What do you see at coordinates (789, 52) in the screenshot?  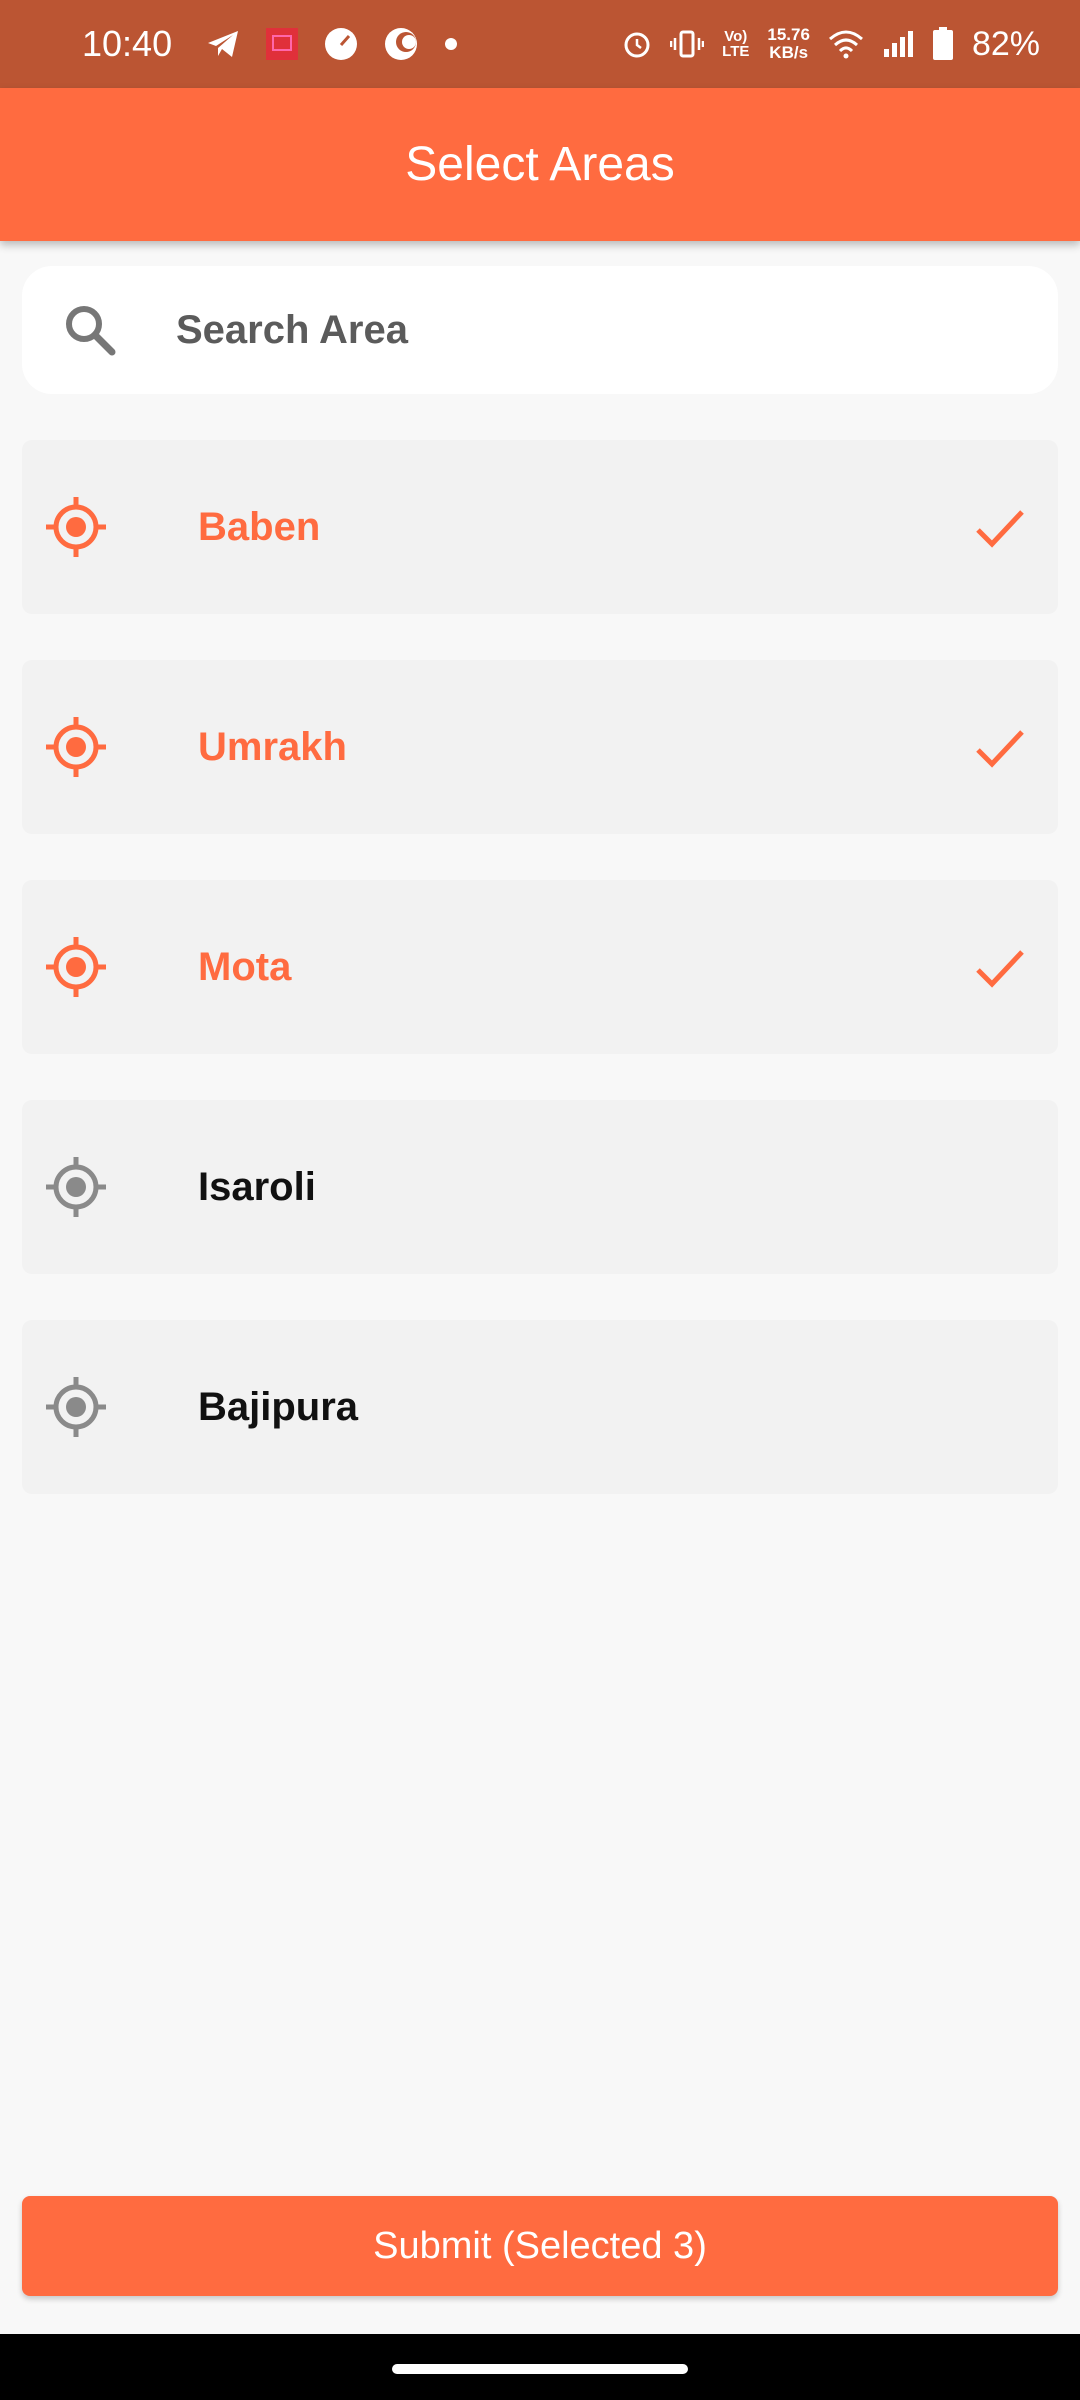 I see `network-speed-unit: KB/s` at bounding box center [789, 52].